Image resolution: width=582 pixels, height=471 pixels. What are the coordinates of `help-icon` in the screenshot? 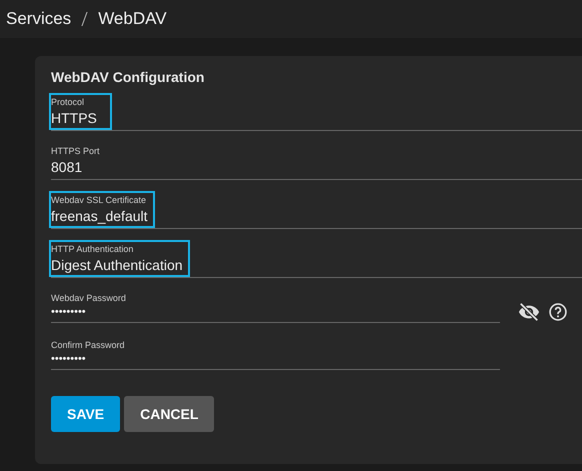 It's located at (558, 312).